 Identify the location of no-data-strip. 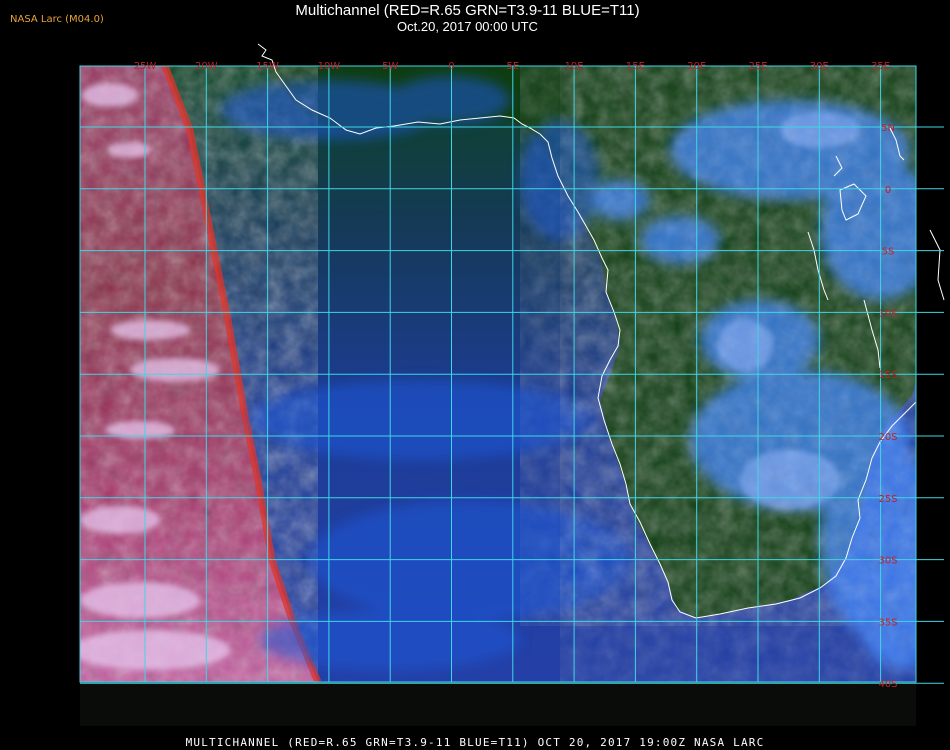
(498, 704).